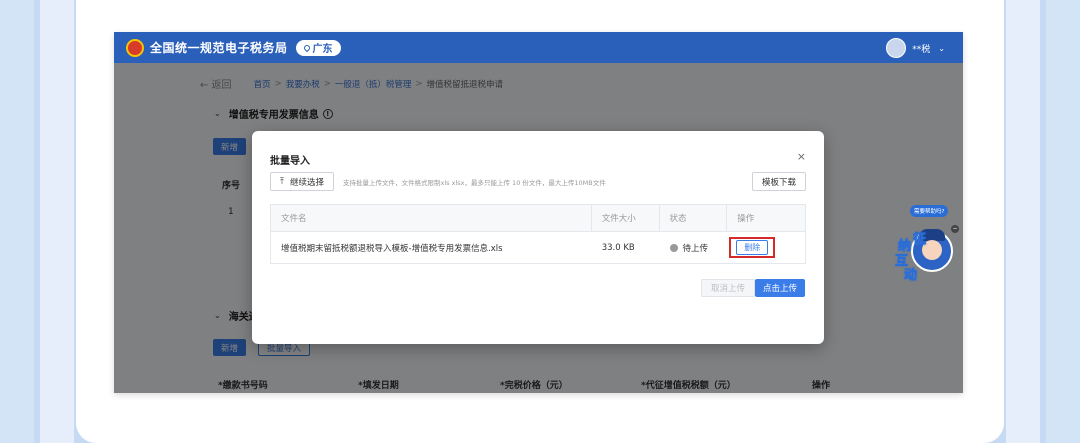  What do you see at coordinates (1063, 221) in the screenshot?
I see `background-band-right` at bounding box center [1063, 221].